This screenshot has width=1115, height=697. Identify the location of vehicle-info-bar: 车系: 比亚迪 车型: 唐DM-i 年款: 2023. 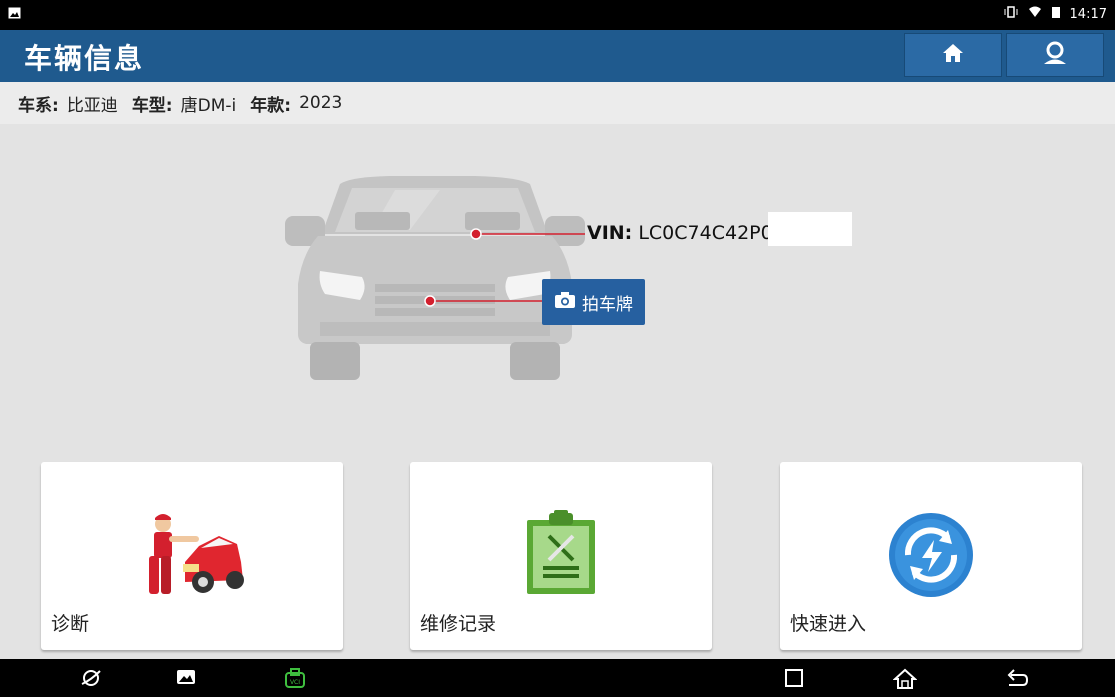
(557, 103).